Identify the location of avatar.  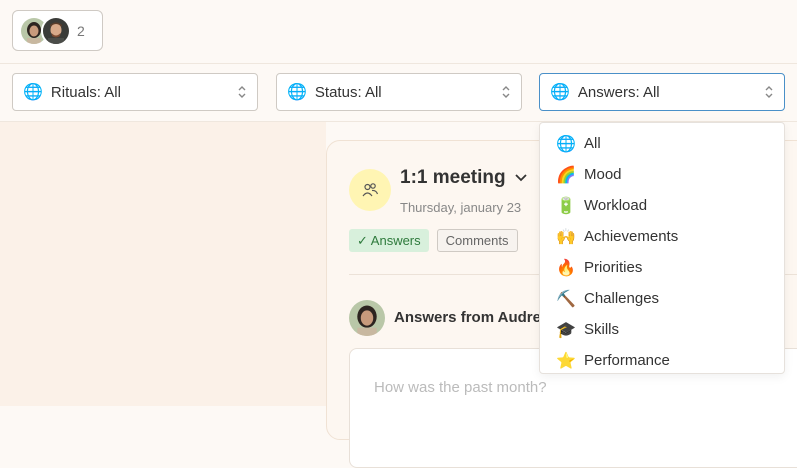
(367, 318).